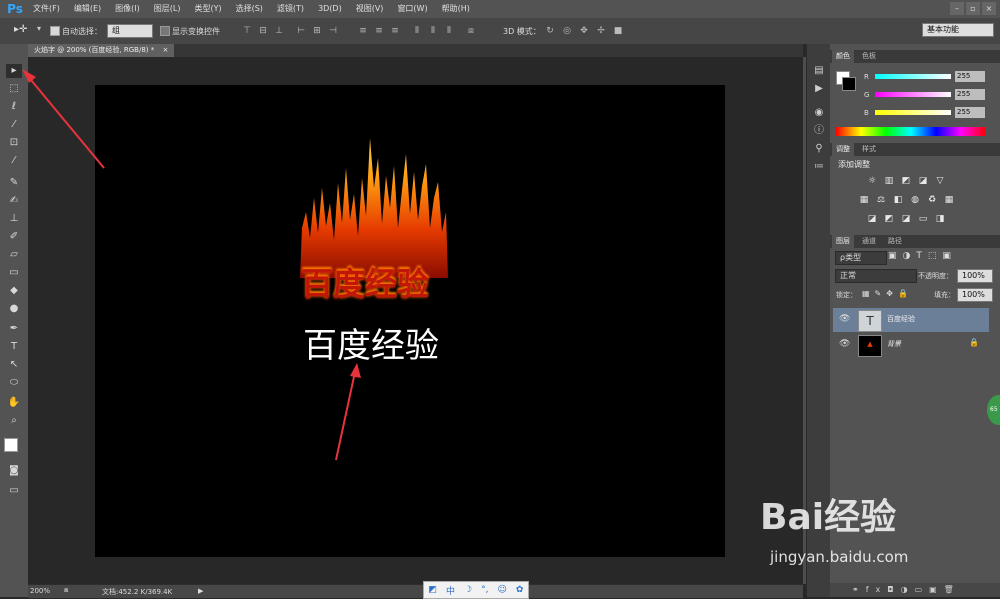 The width and height of the screenshot is (1000, 599). I want to click on layers-footer: ⚭fx◘◑▭▣🗑, so click(915, 590).